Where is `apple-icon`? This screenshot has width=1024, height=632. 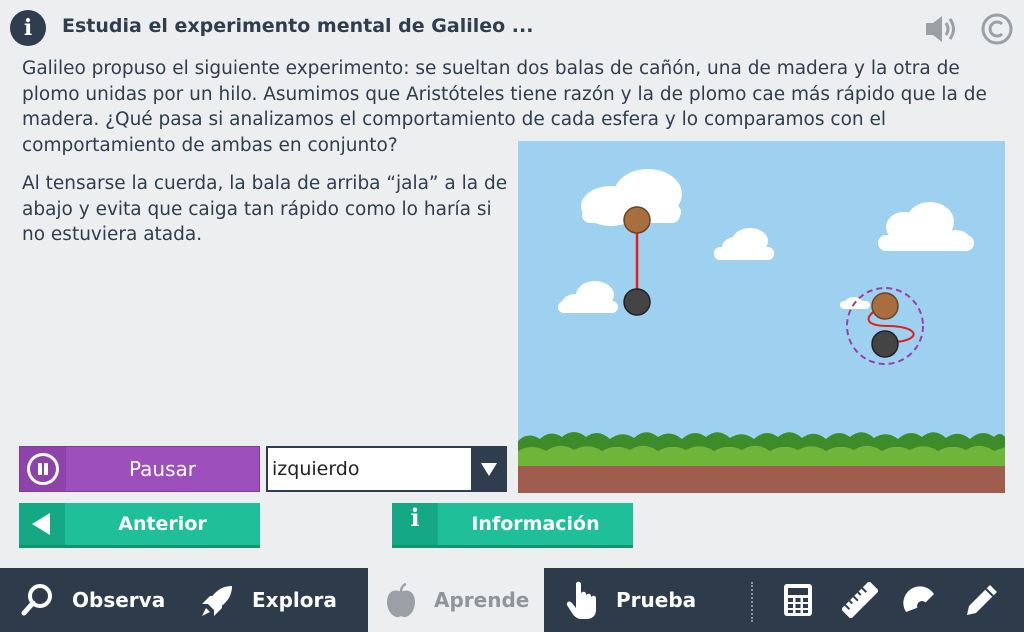
apple-icon is located at coordinates (401, 600).